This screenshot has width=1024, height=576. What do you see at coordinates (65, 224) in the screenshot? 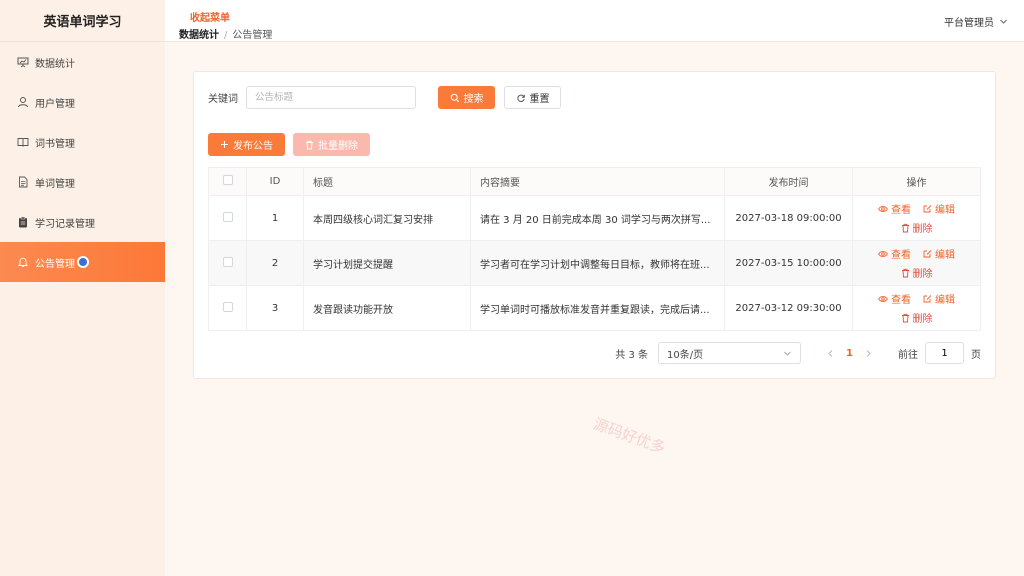
I see `sidebar-item-label: 学习记录管理` at bounding box center [65, 224].